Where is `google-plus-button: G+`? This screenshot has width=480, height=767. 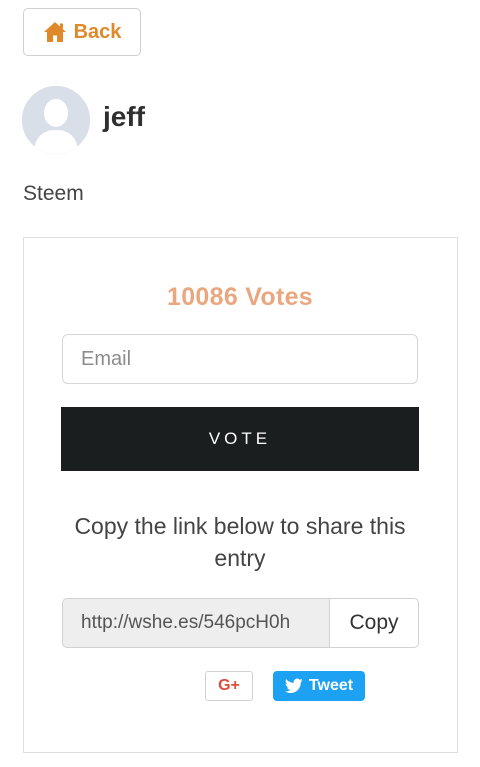 google-plus-button: G+ is located at coordinates (229, 686).